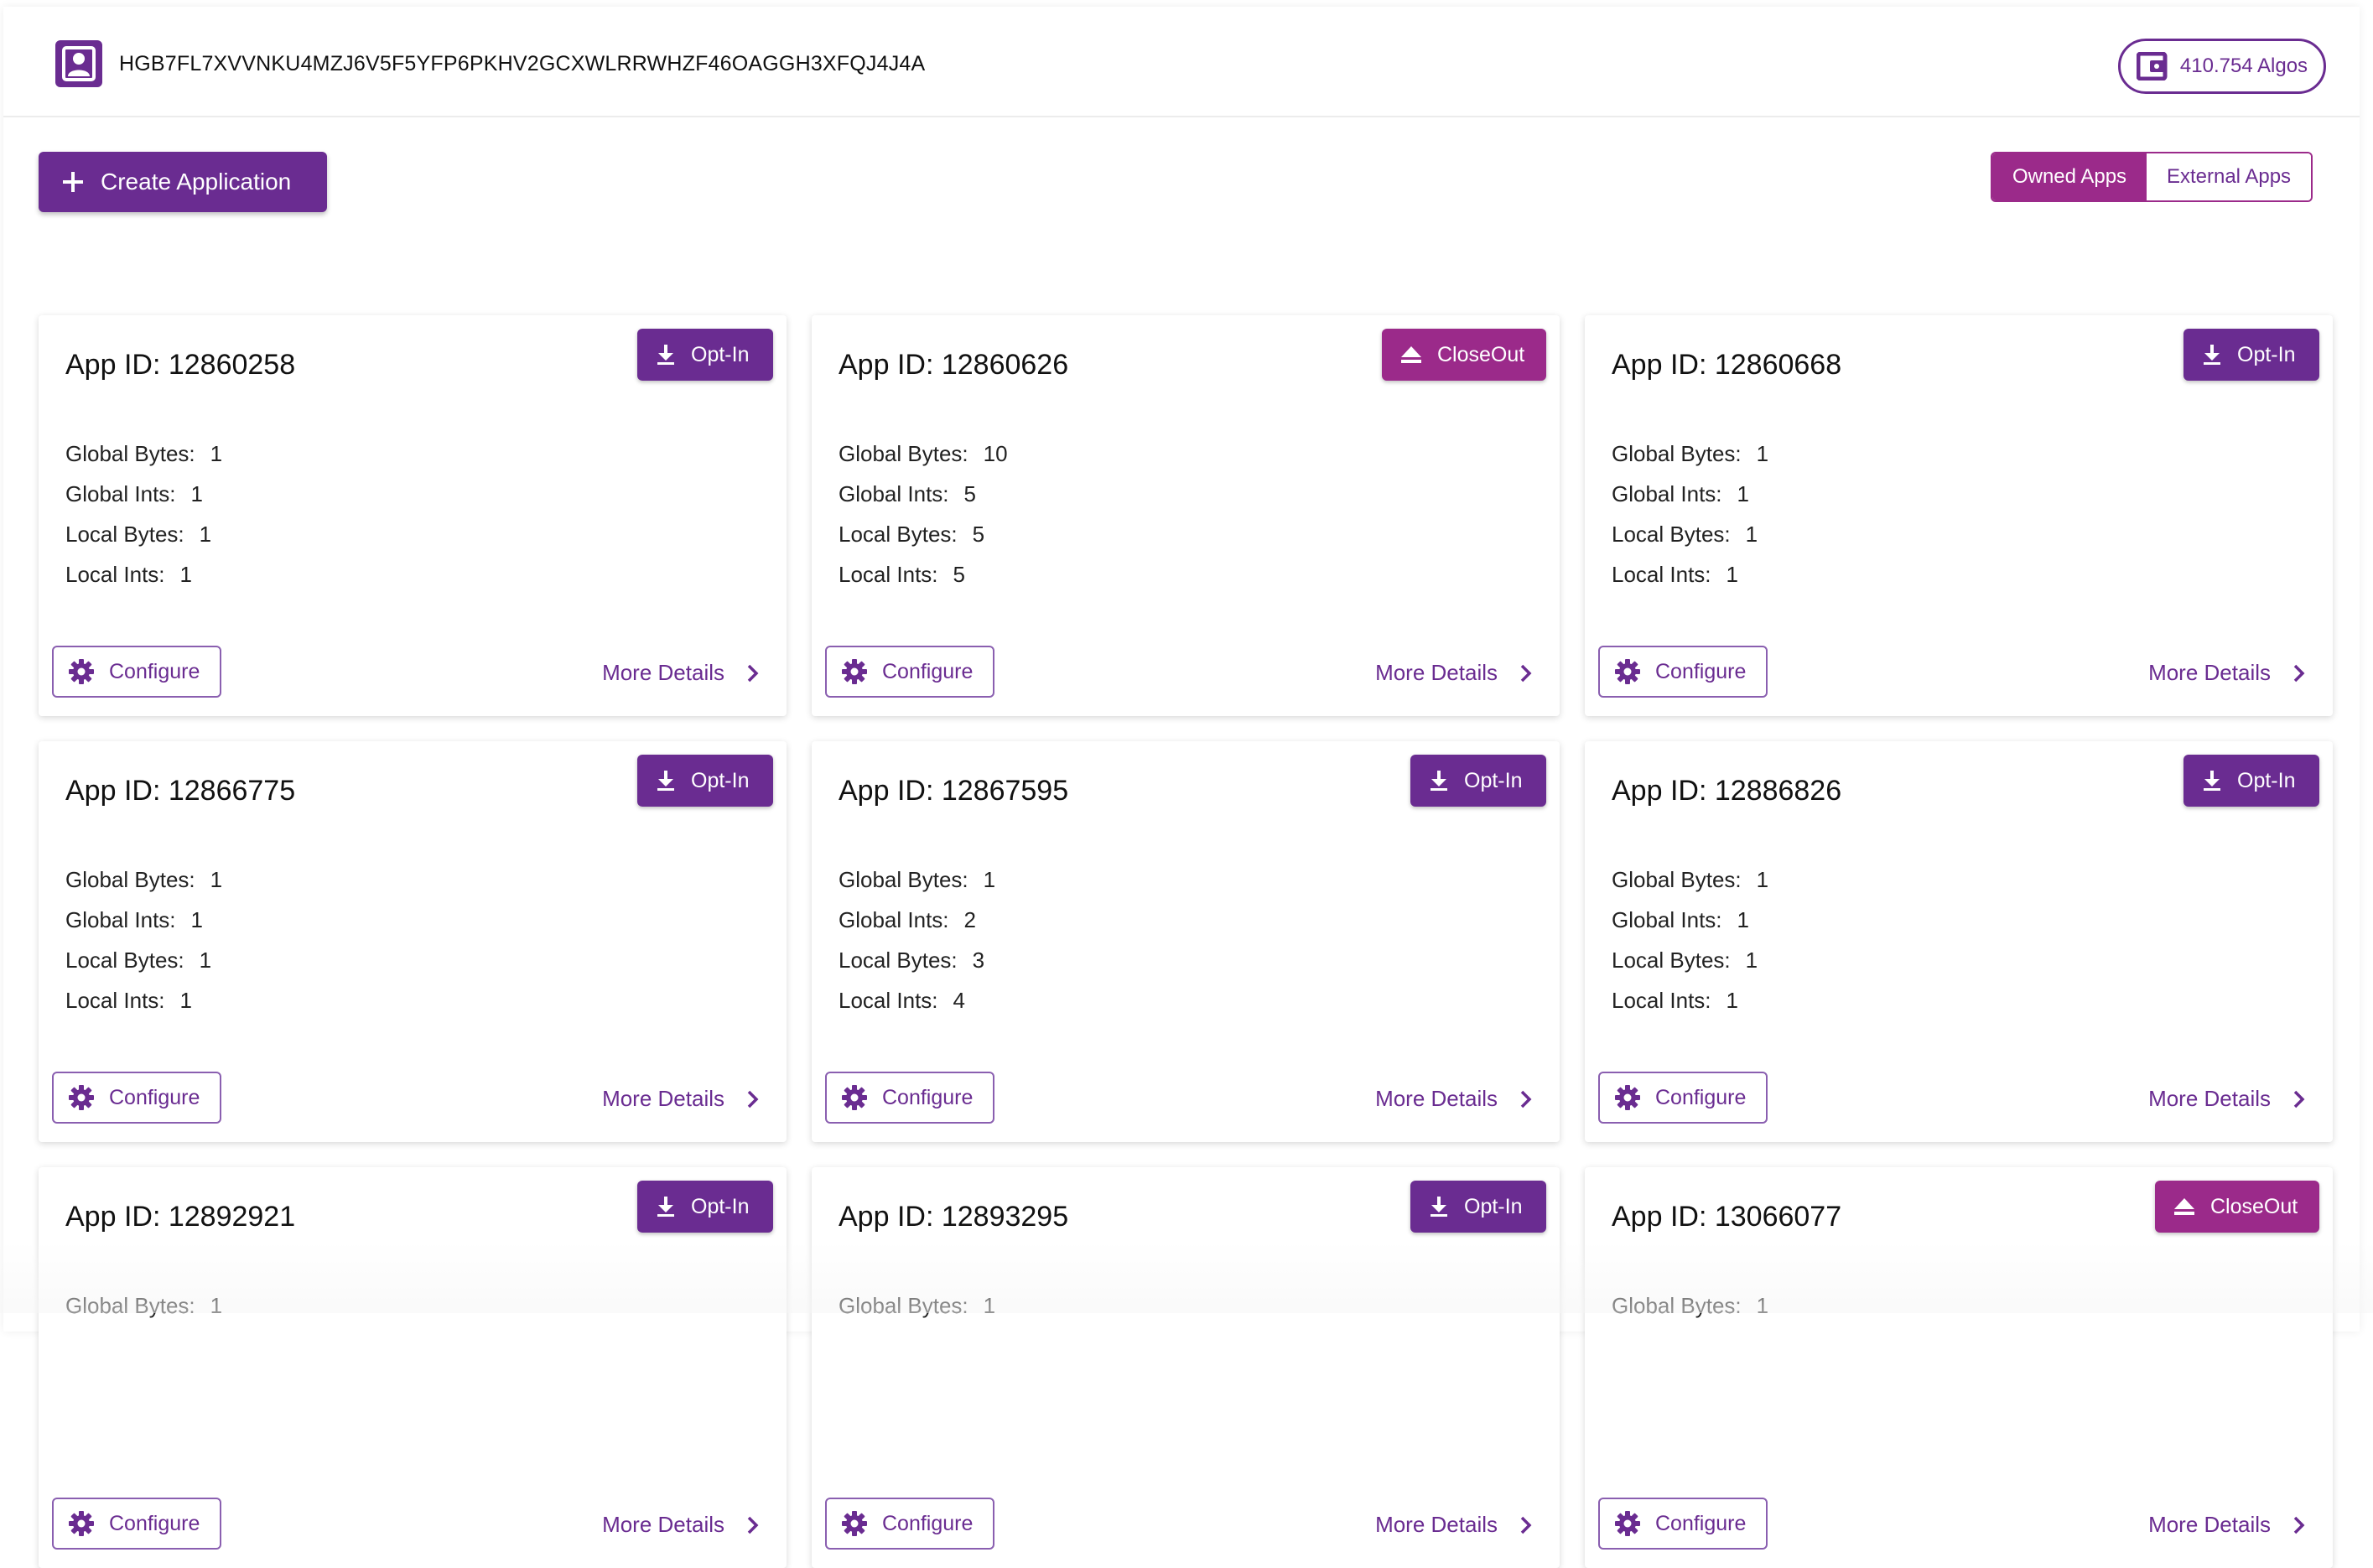 Image resolution: width=2373 pixels, height=1568 pixels. Describe the element at coordinates (954, 791) in the screenshot. I see `app-id-title: App ID: 12867595` at that location.